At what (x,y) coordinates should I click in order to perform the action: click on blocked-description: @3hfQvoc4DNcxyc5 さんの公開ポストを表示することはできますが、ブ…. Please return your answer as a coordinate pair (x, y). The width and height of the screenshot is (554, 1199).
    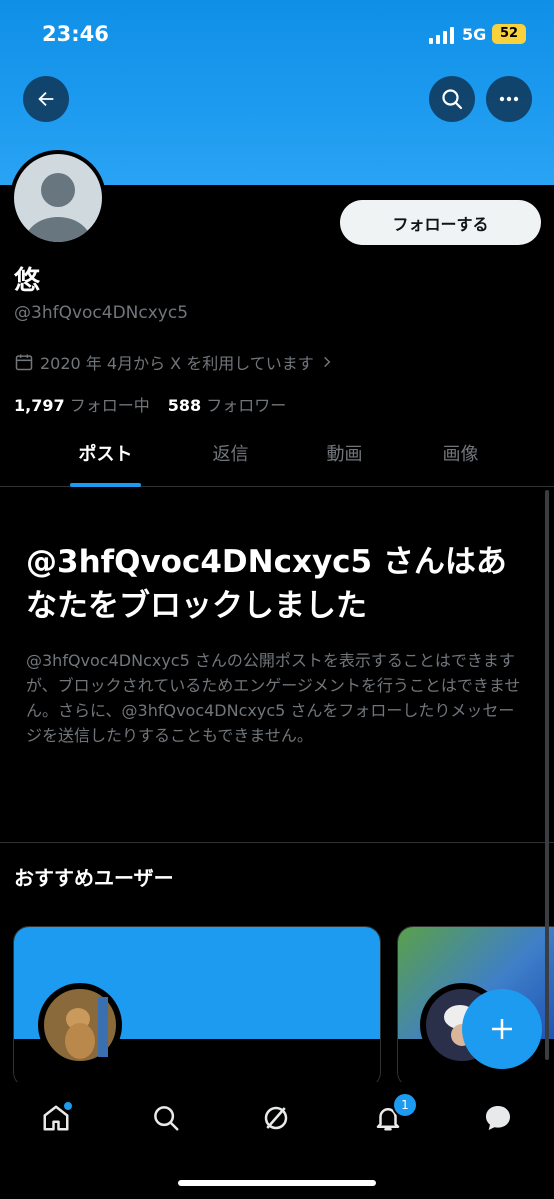
    Looking at the image, I should click on (273, 698).